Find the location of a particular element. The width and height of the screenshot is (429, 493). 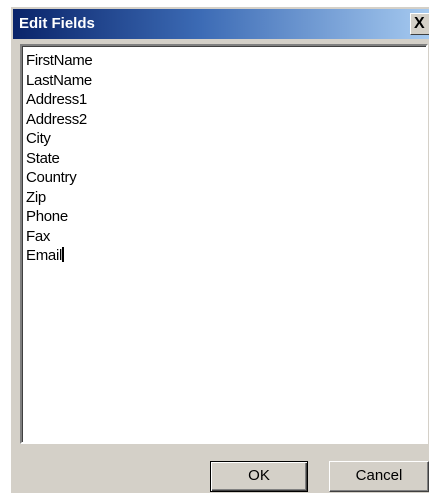

ok-button: OK is located at coordinates (259, 476).